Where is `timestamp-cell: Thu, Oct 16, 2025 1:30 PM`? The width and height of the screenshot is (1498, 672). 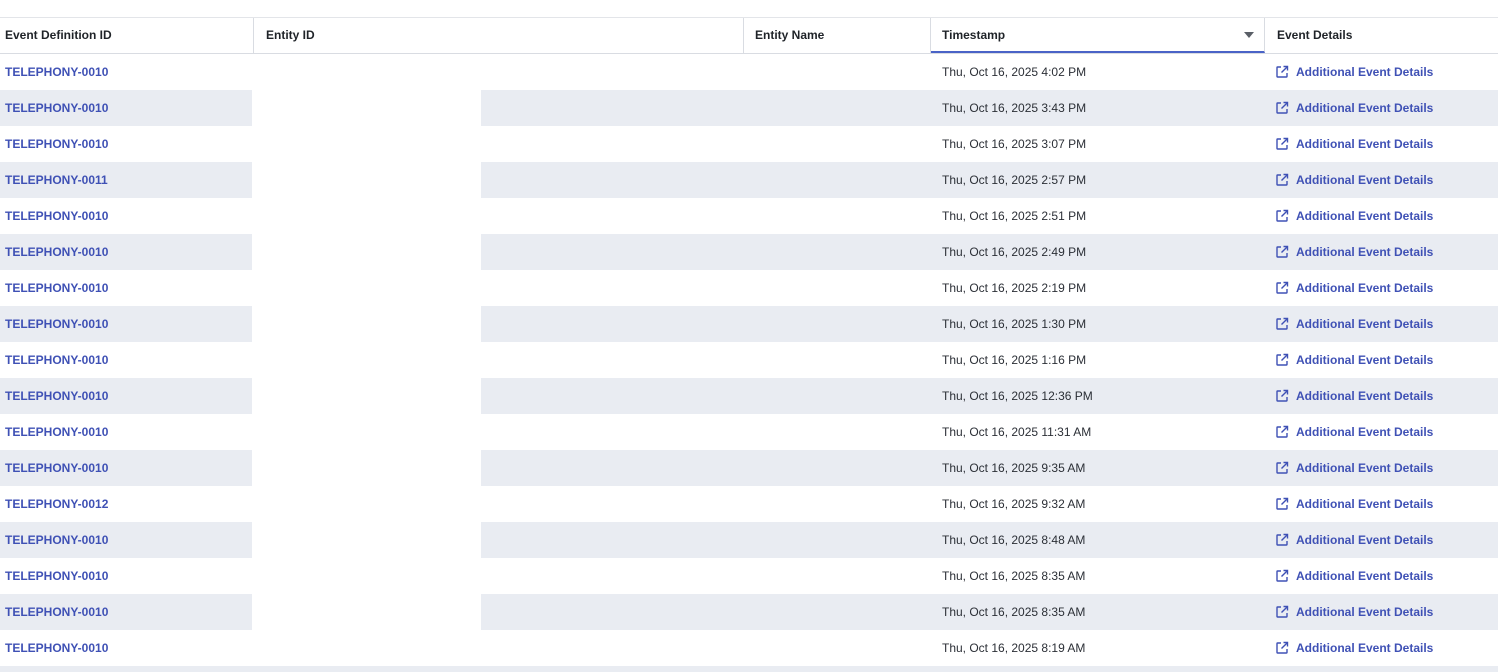 timestamp-cell: Thu, Oct 16, 2025 1:30 PM is located at coordinates (1014, 324).